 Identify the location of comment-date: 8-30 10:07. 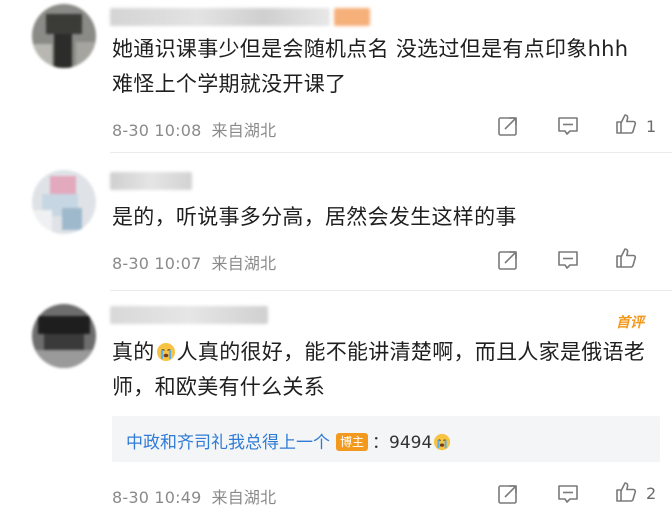
(157, 263).